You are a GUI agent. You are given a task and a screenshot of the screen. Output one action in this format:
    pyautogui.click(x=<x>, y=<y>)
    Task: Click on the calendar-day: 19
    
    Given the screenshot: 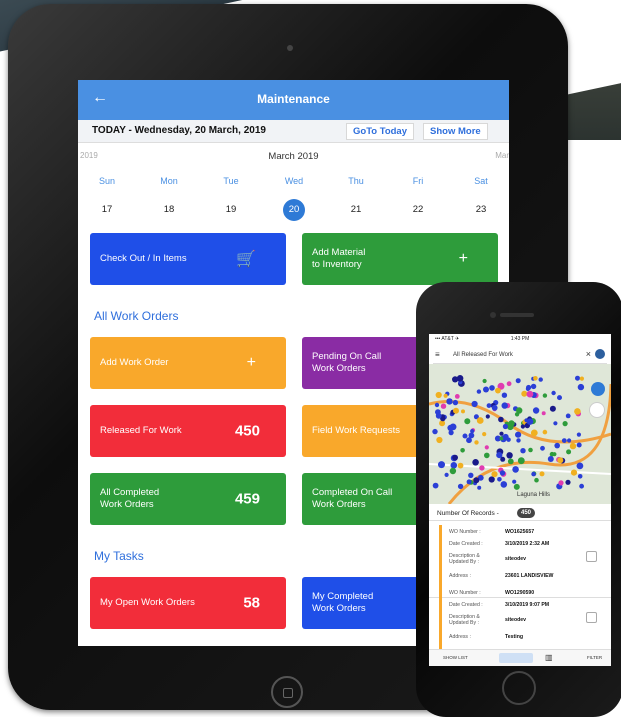 What is the action you would take?
    pyautogui.click(x=231, y=210)
    